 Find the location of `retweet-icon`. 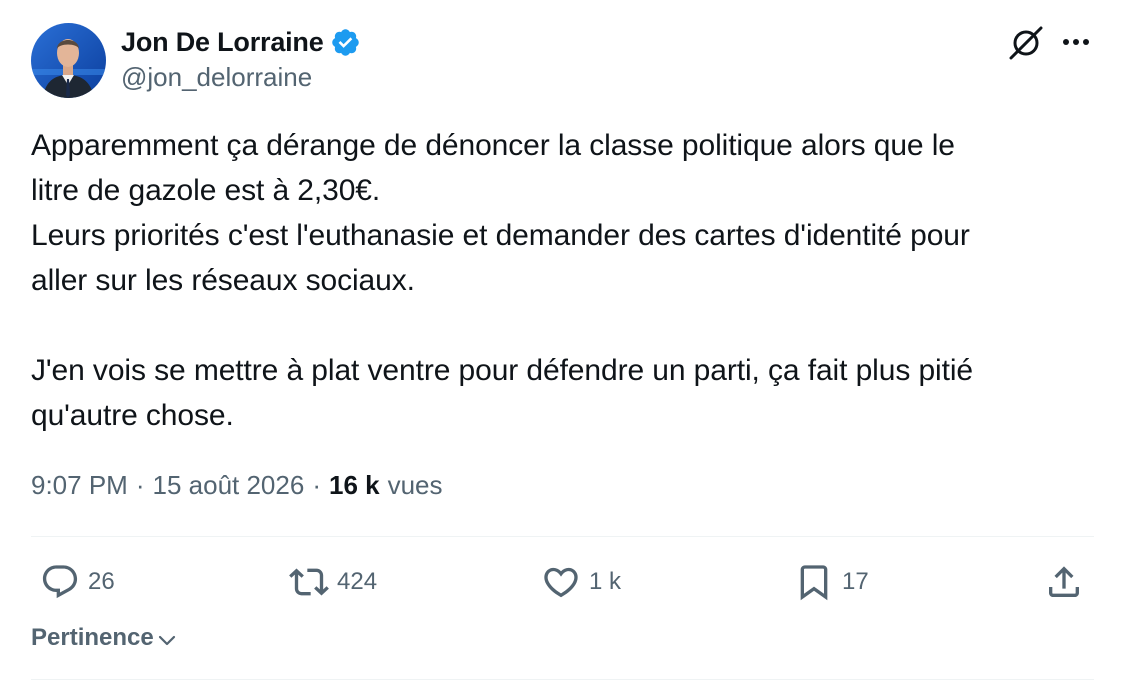

retweet-icon is located at coordinates (309, 582).